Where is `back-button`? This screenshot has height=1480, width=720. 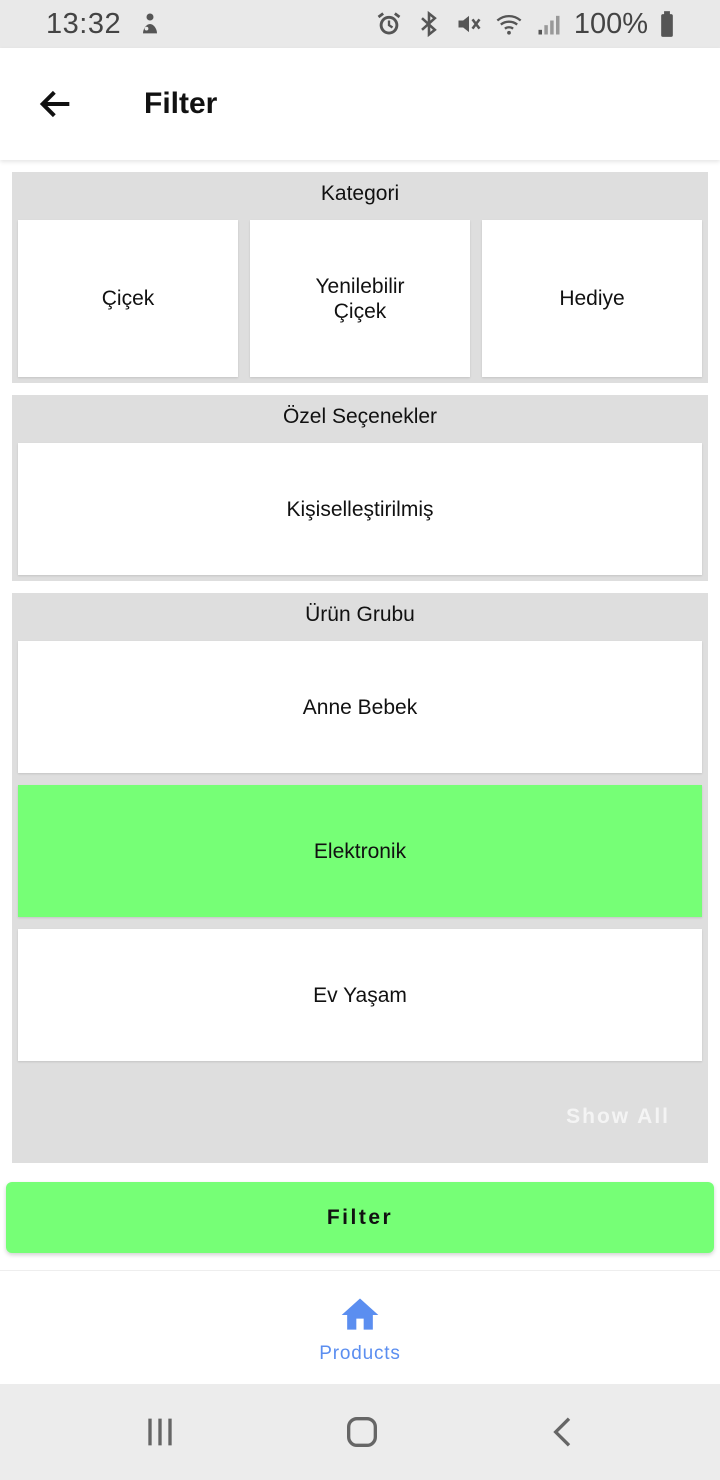
back-button is located at coordinates (56, 104).